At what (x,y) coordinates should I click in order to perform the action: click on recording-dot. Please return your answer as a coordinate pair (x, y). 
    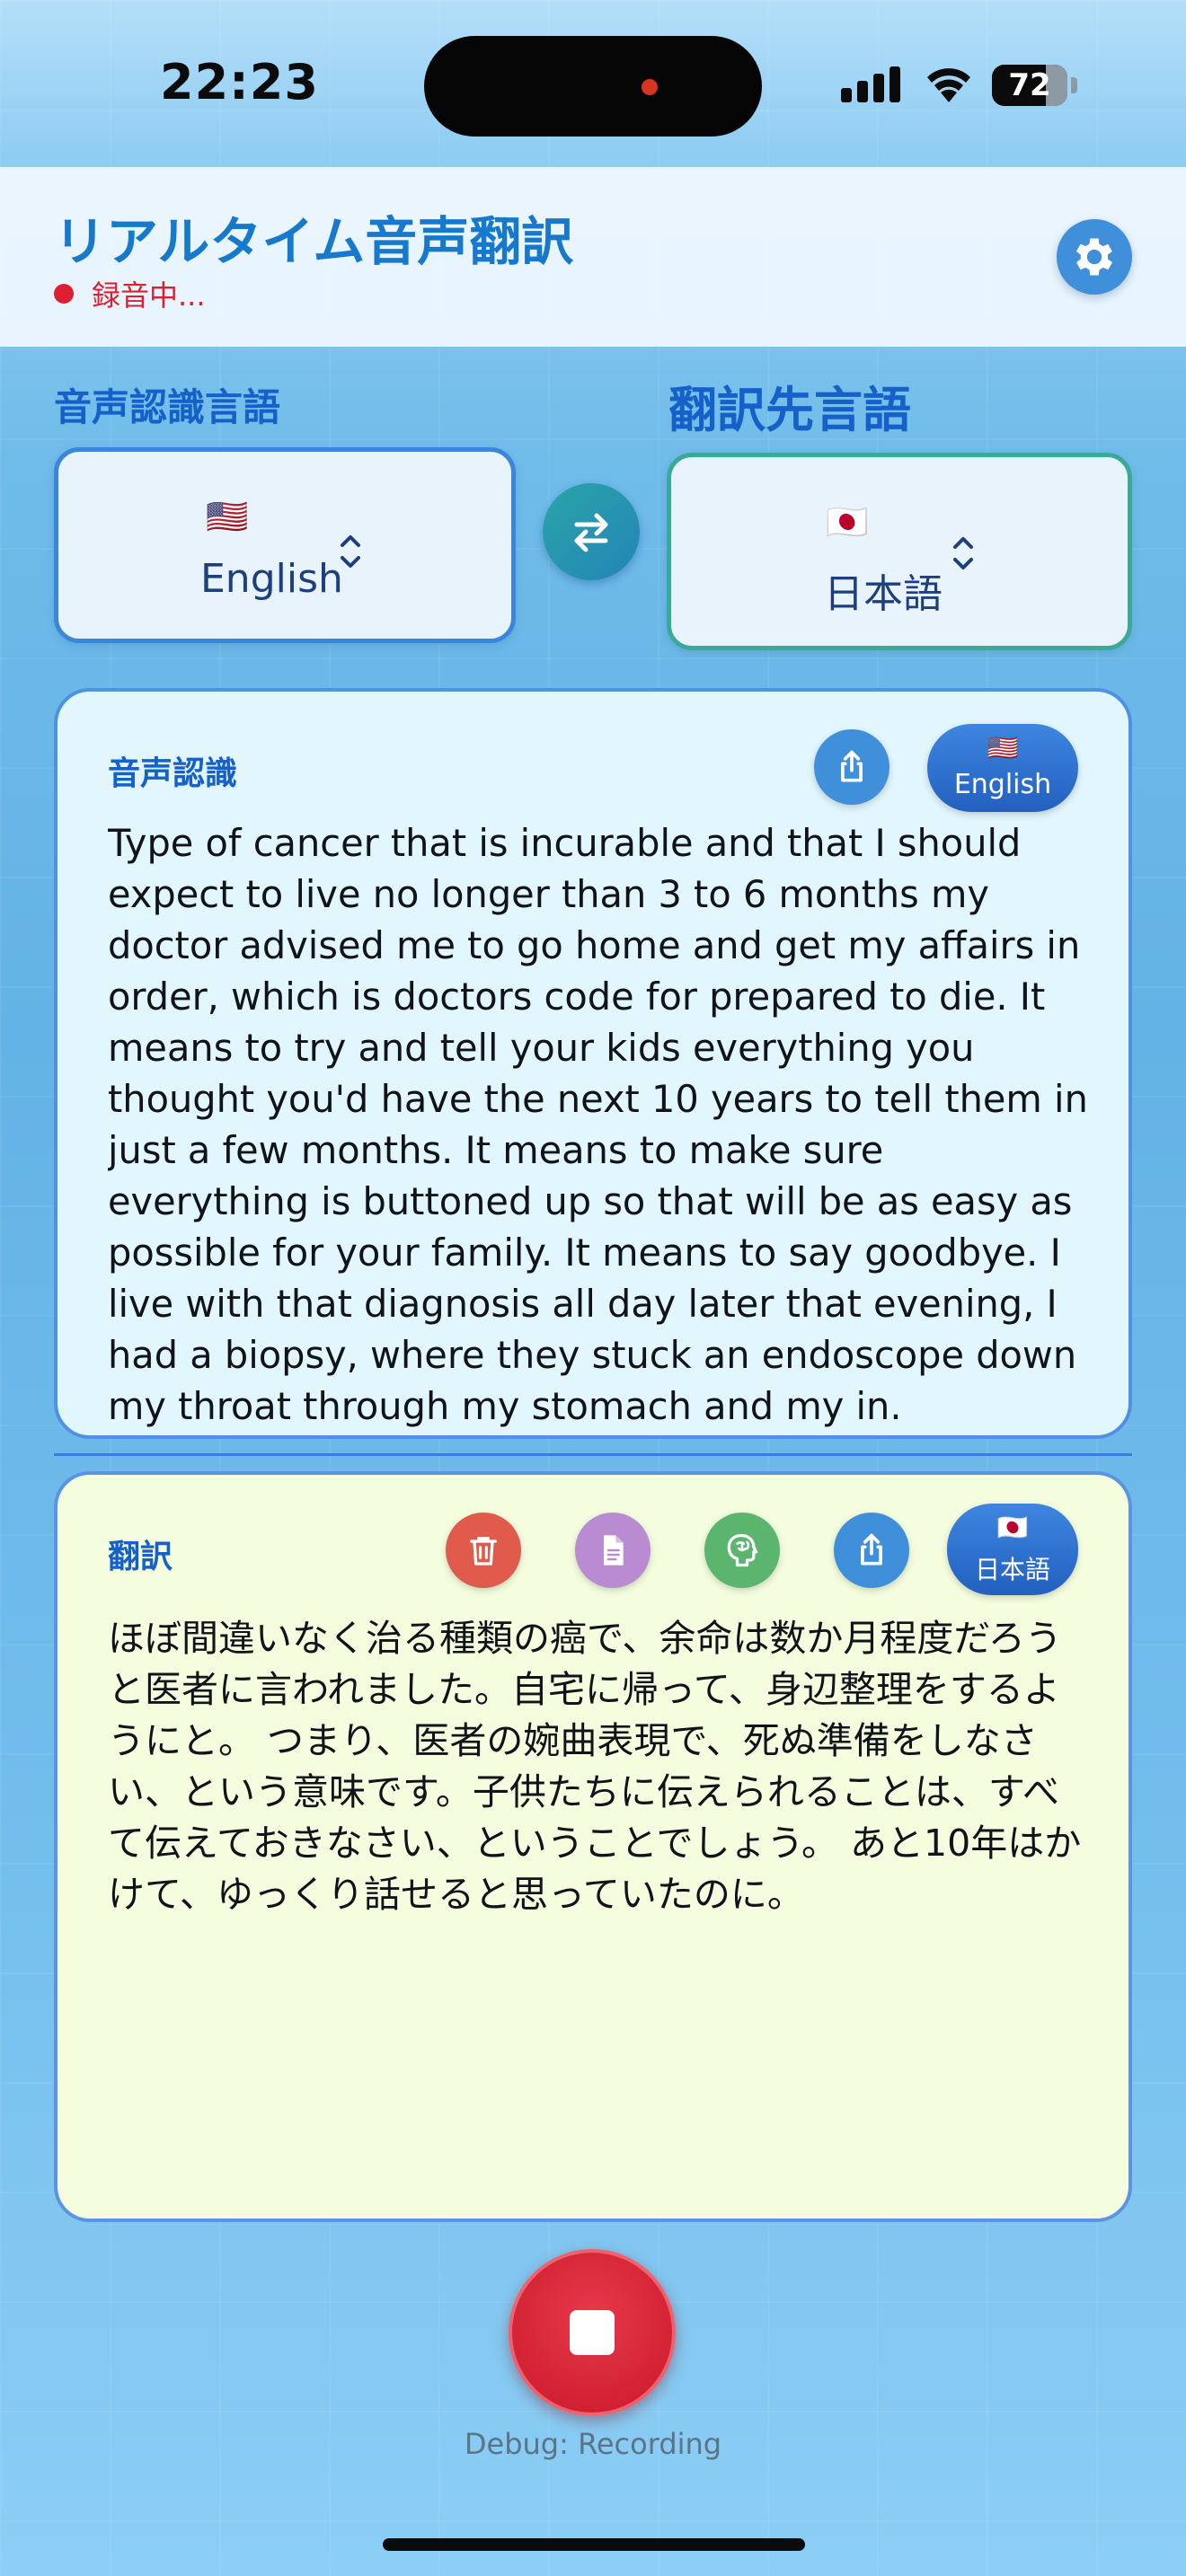
    Looking at the image, I should click on (64, 294).